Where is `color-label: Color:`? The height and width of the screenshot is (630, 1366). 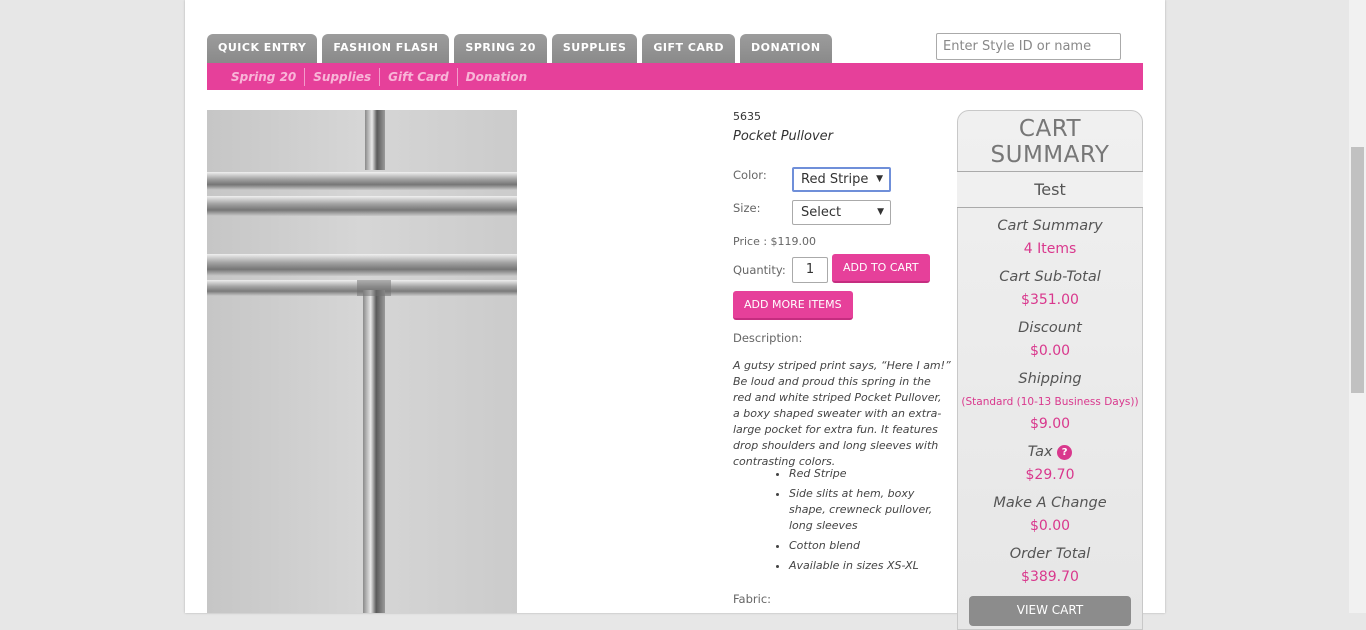 color-label: Color: is located at coordinates (750, 175).